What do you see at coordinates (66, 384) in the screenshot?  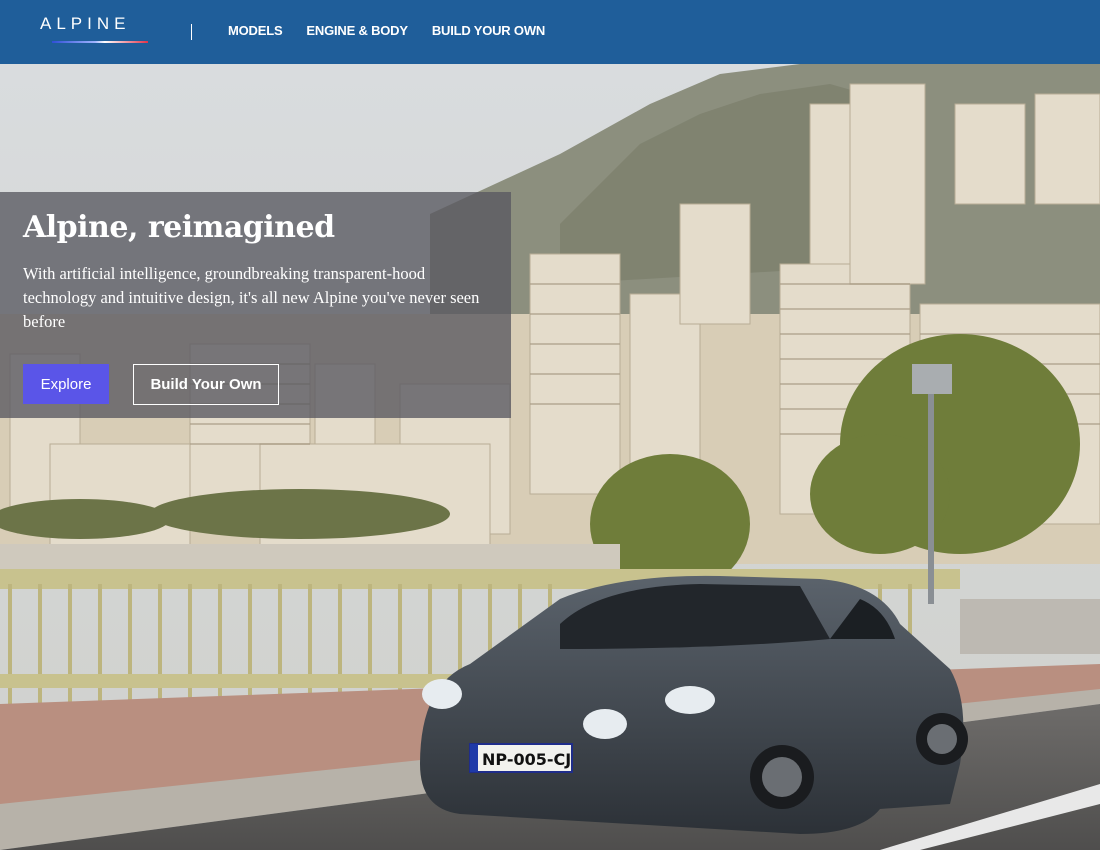 I see `explore-button: Explore` at bounding box center [66, 384].